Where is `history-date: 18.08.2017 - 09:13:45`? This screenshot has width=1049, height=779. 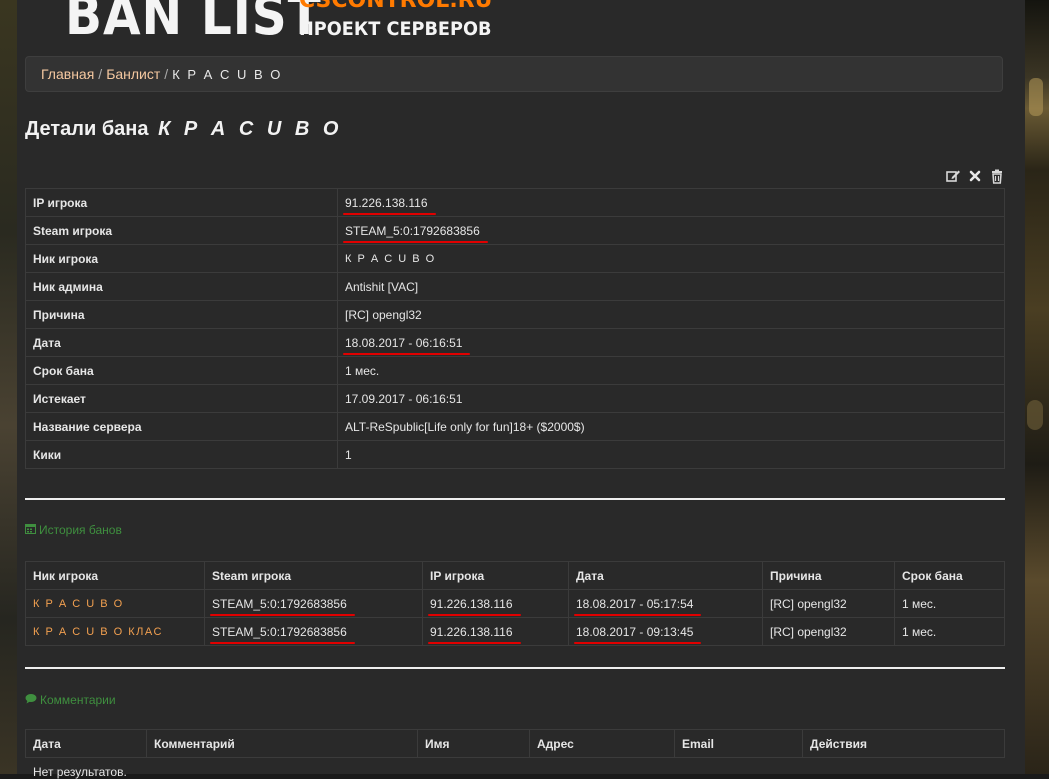
history-date: 18.08.2017 - 09:13:45 is located at coordinates (637, 634).